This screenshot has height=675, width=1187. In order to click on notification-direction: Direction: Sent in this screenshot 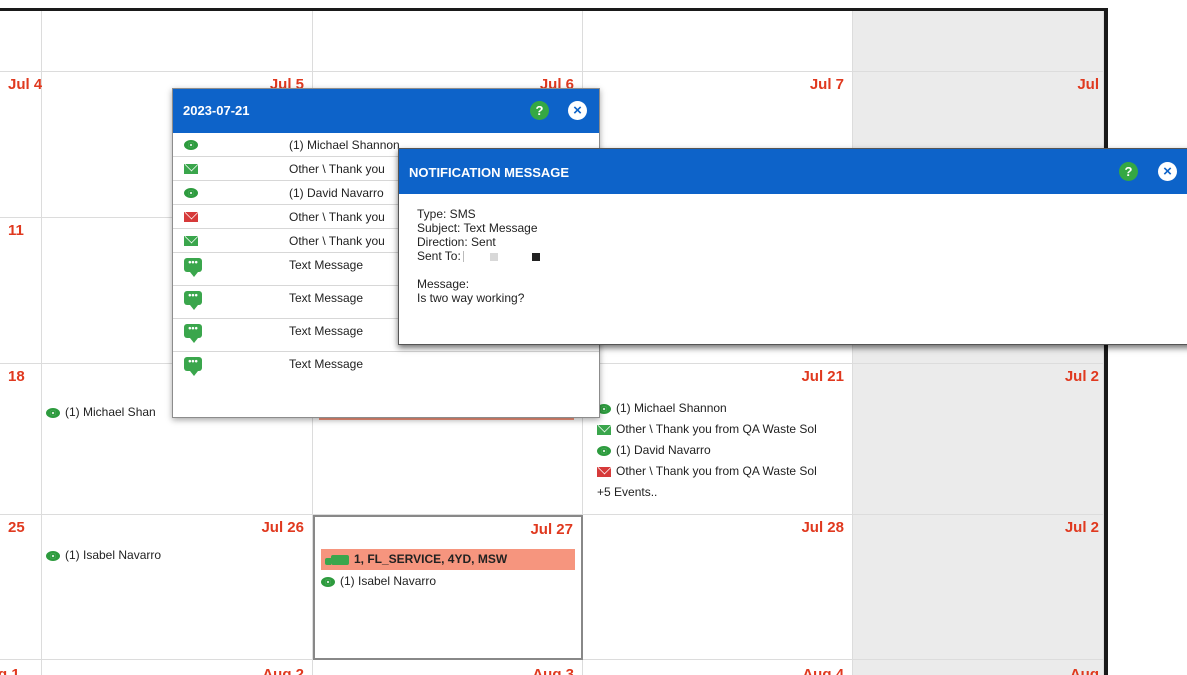, I will do `click(456, 242)`.